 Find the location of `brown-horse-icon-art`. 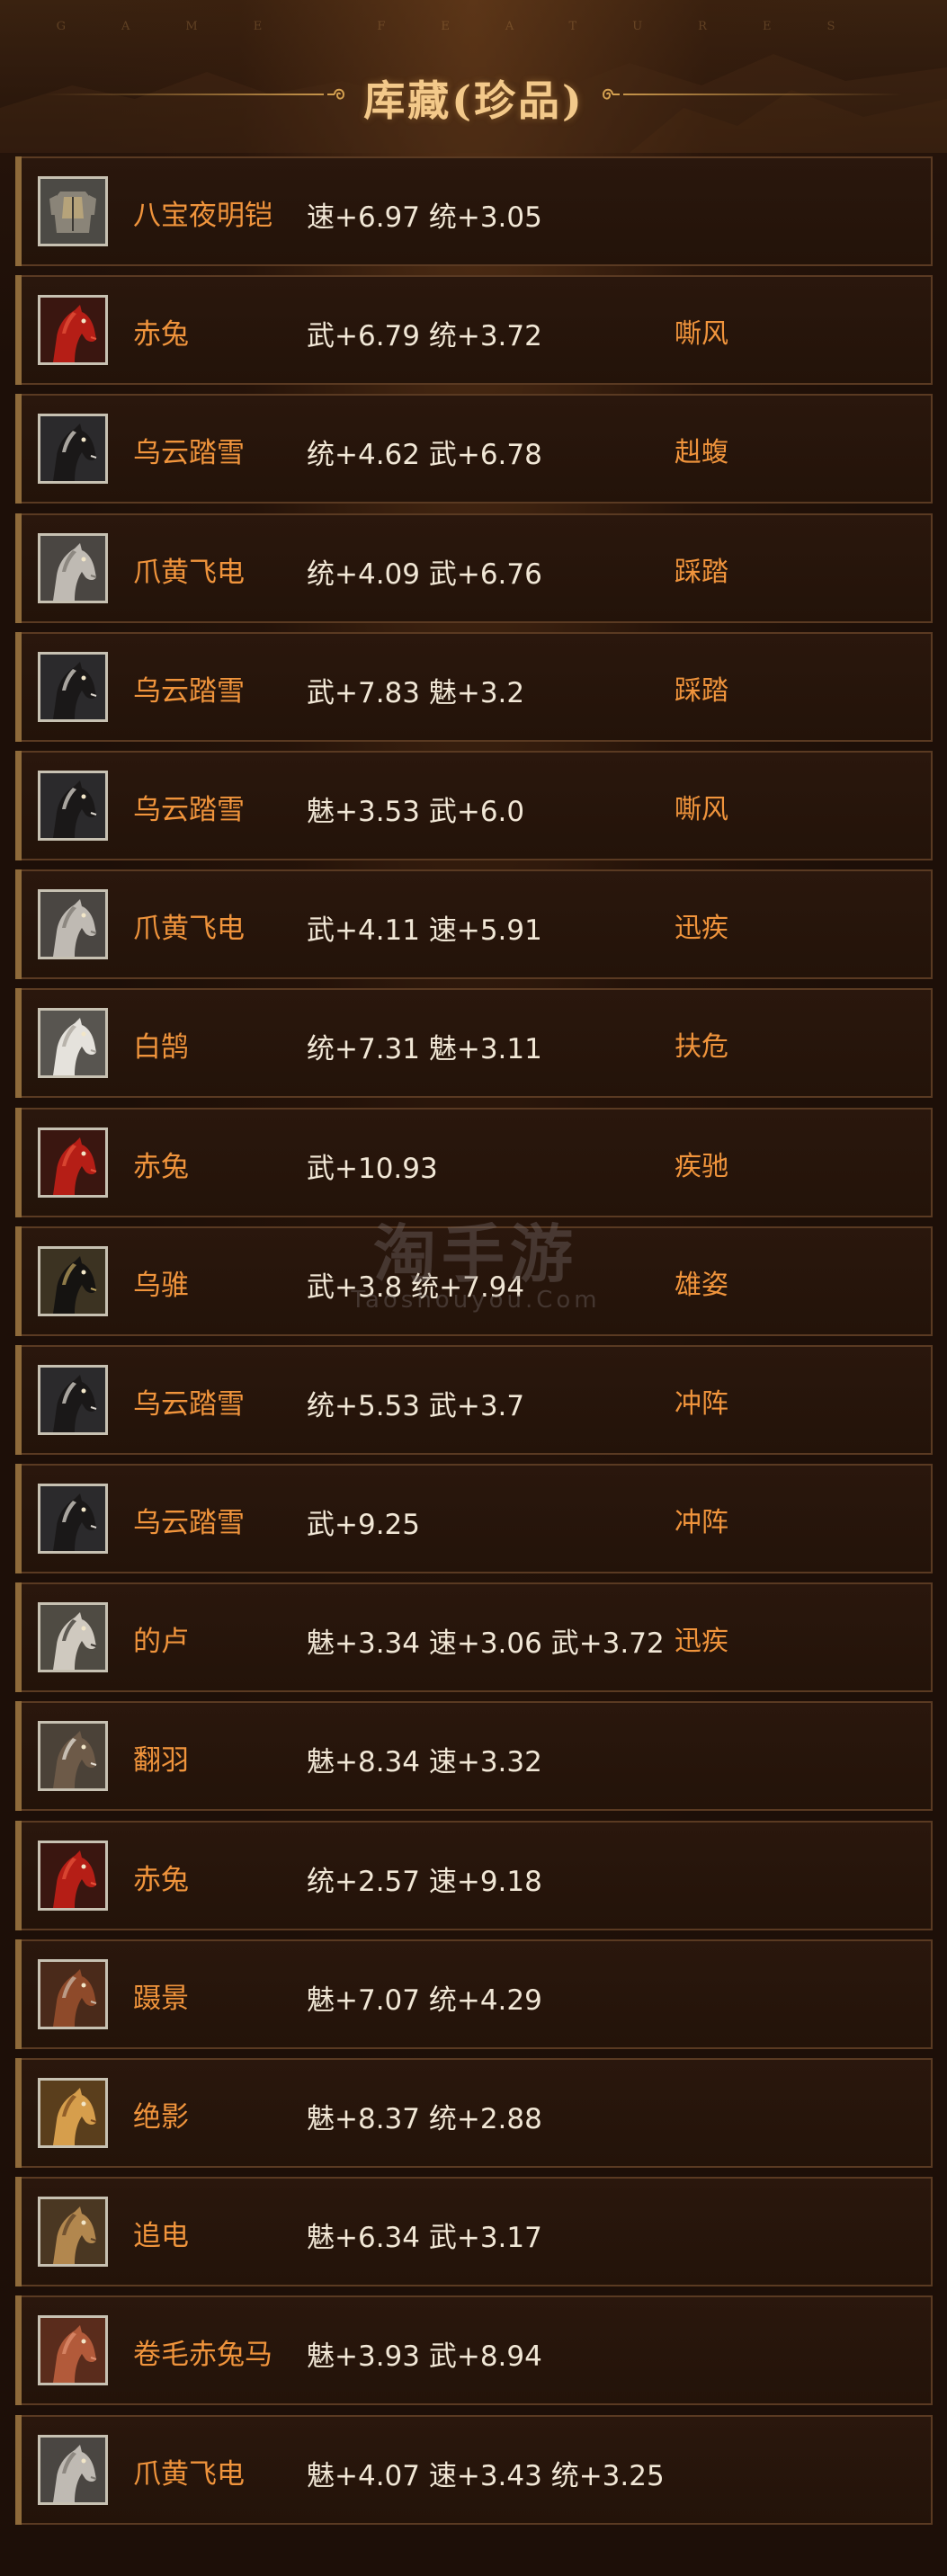

brown-horse-icon-art is located at coordinates (72, 1994).